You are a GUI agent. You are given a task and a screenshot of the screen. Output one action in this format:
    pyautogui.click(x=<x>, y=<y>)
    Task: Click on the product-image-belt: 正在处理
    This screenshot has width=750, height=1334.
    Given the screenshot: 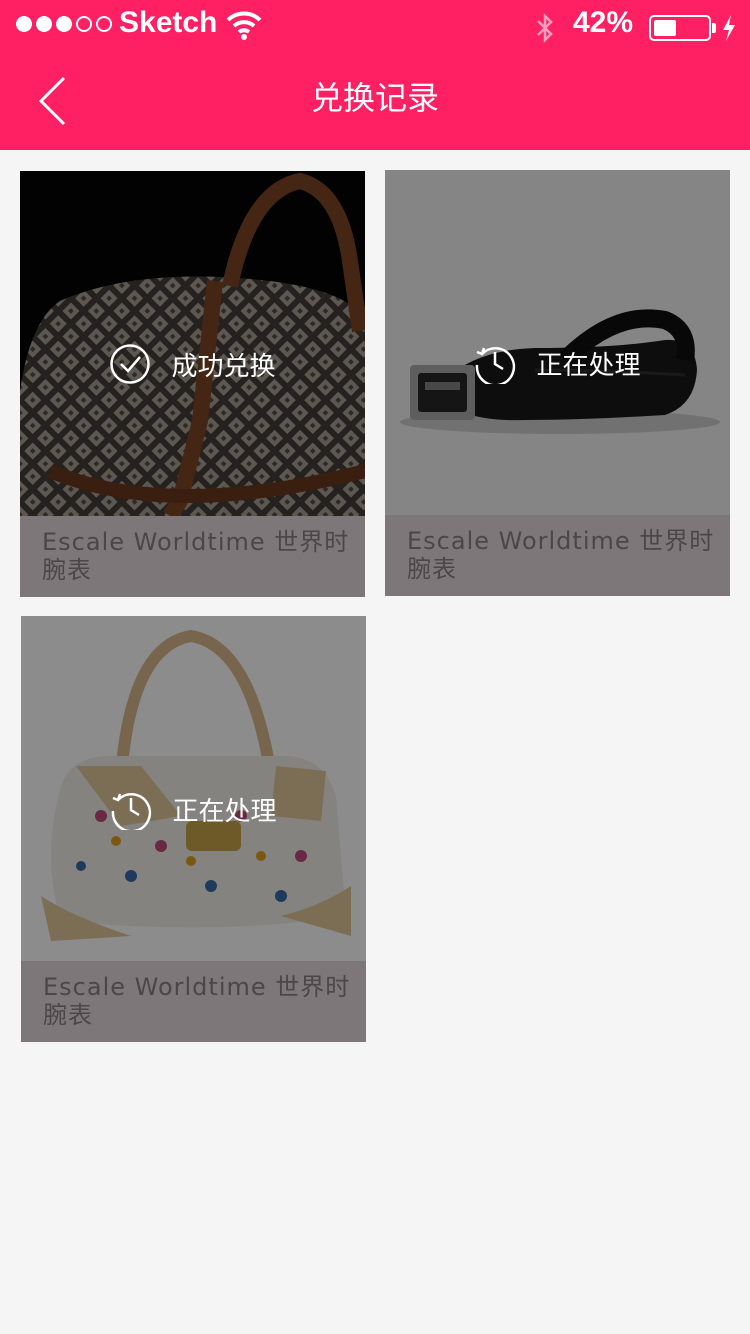 What is the action you would take?
    pyautogui.click(x=557, y=342)
    